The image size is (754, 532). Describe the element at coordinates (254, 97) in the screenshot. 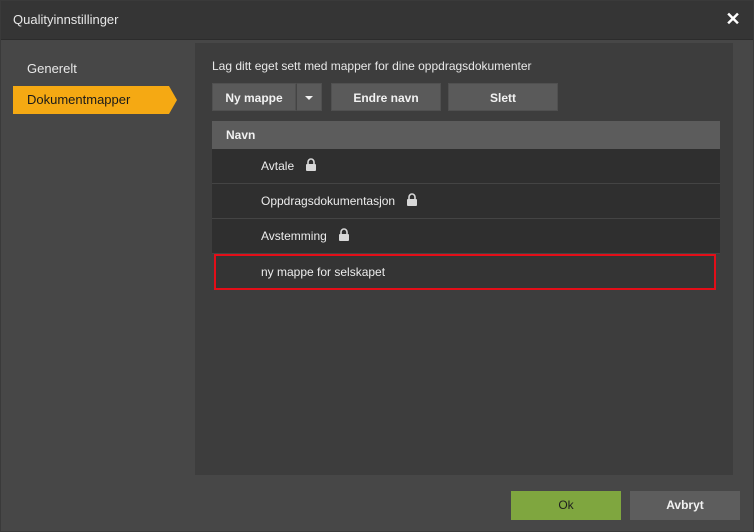

I see `new-folder-button: Ny mappe` at that location.